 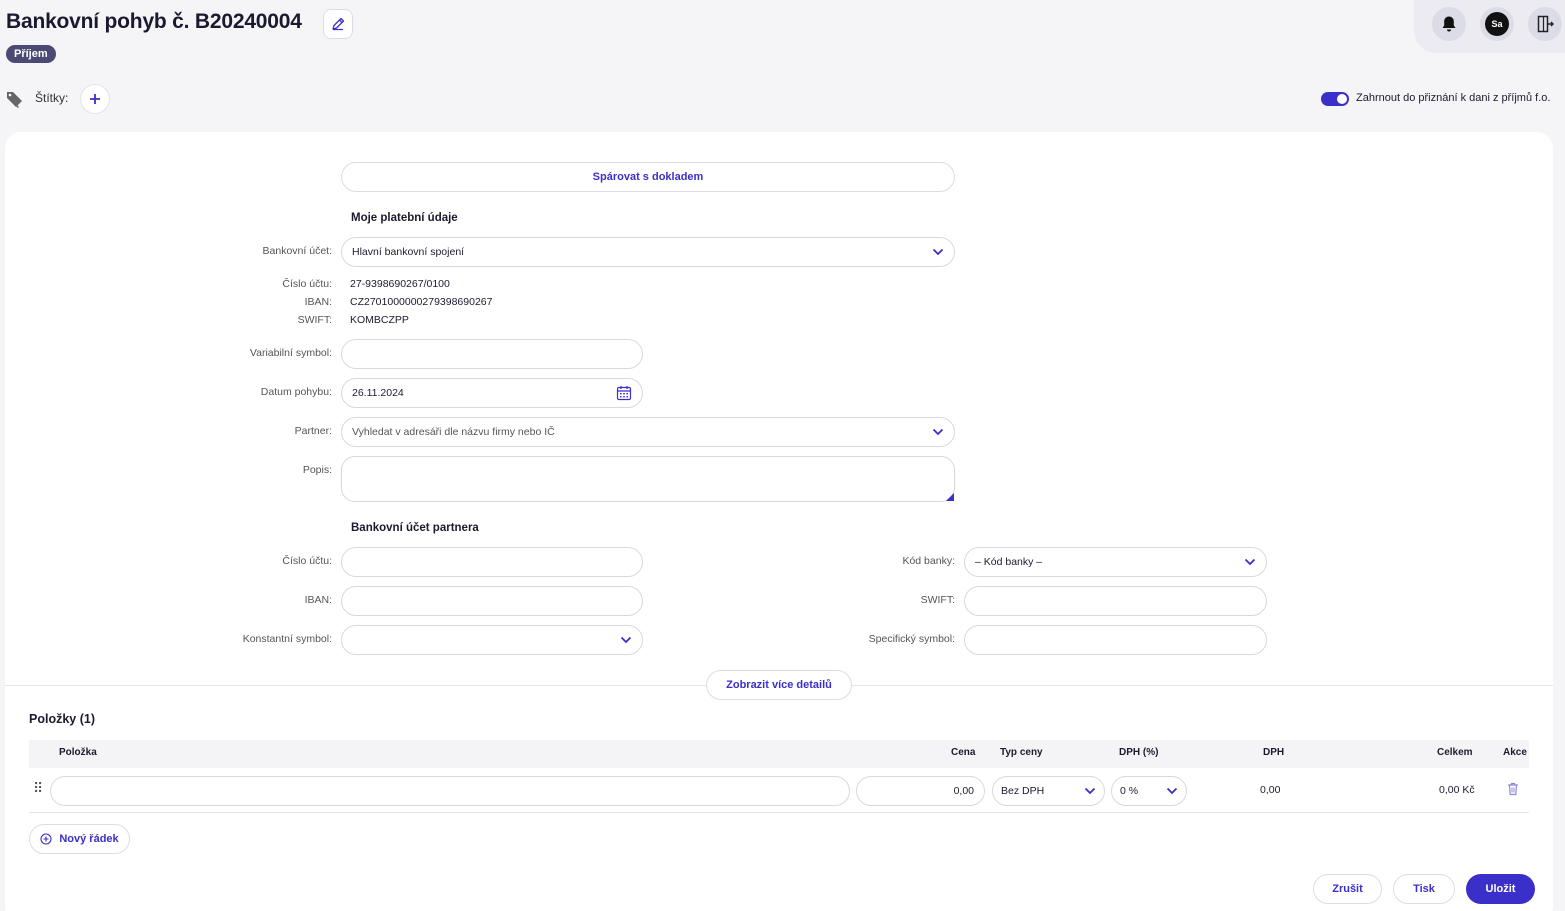 I want to click on edit-icon, so click(x=338, y=24).